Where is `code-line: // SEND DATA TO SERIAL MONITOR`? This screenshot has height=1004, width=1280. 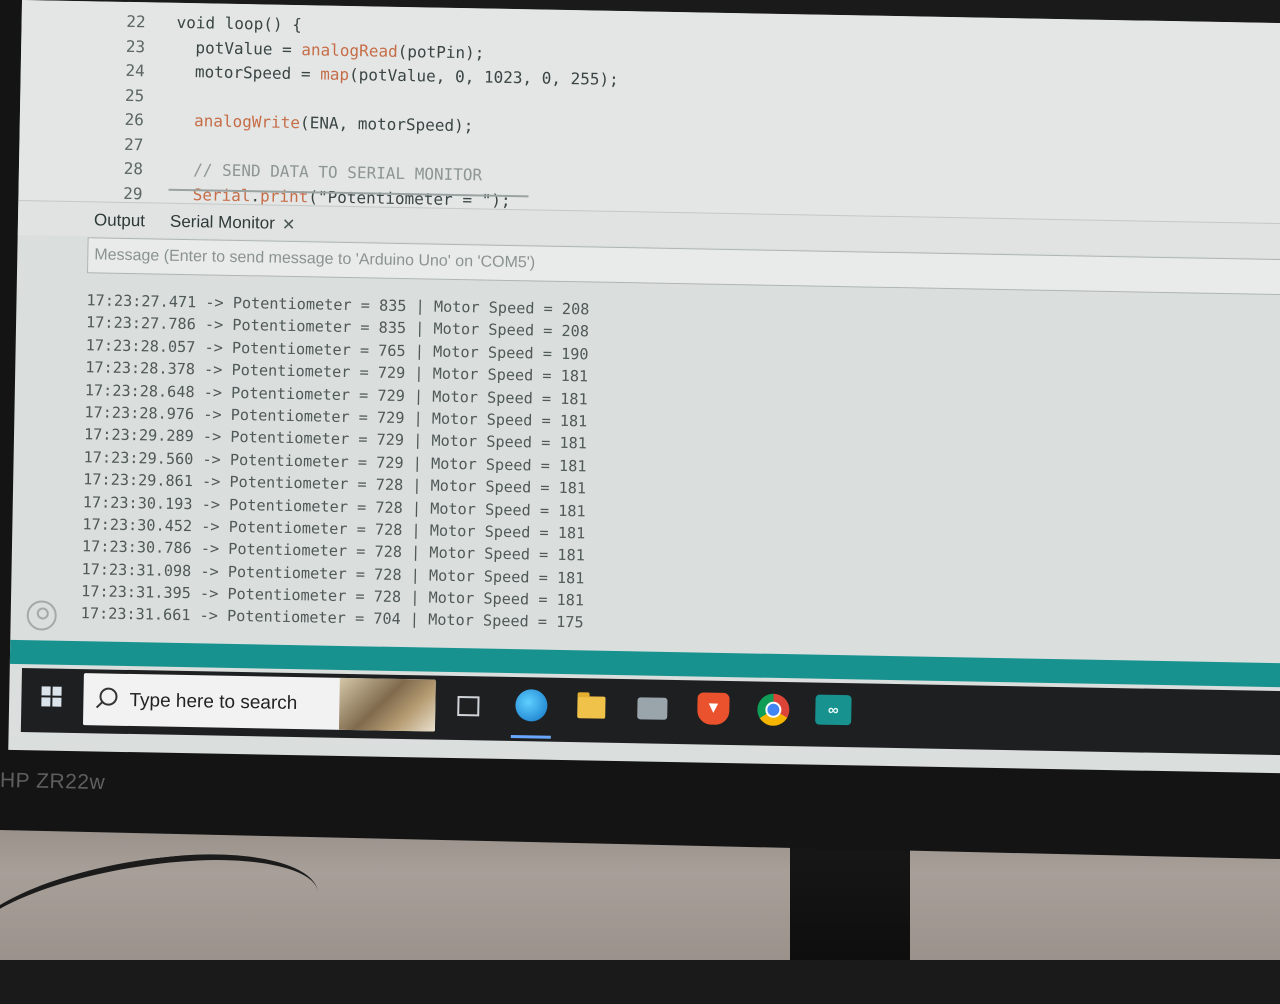 code-line: // SEND DATA TO SERIAL MONITOR is located at coordinates (328, 172).